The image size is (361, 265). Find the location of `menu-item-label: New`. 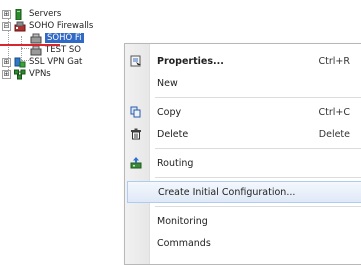

menu-item-label: New is located at coordinates (167, 83).